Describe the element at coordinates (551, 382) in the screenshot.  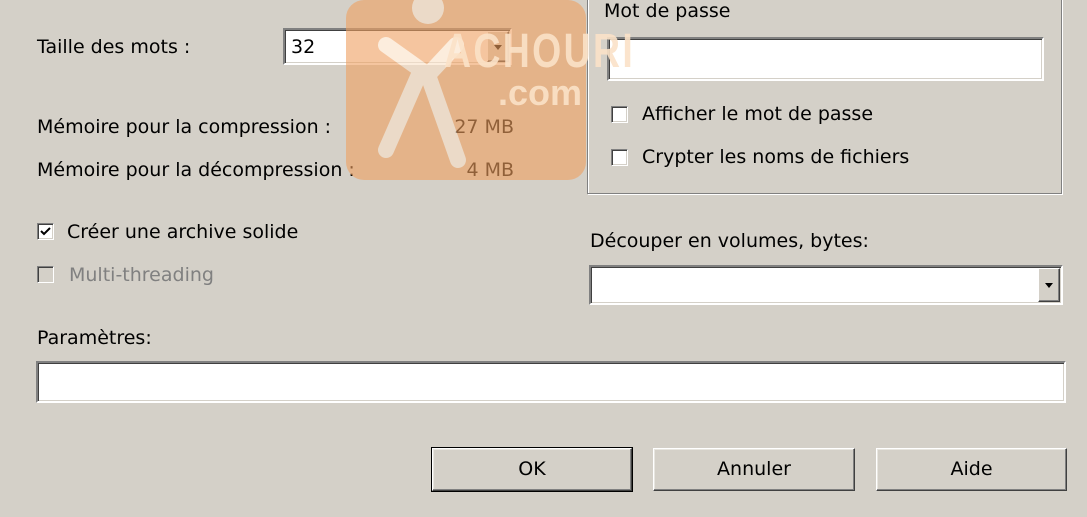
I see `parameters-input` at that location.